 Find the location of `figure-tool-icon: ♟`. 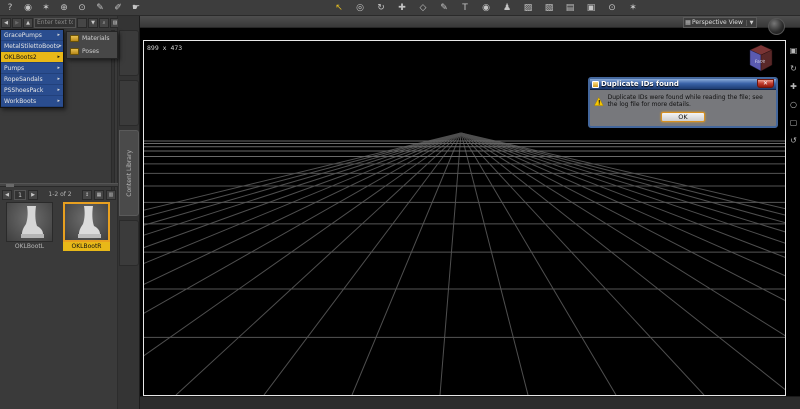

figure-tool-icon: ♟ is located at coordinates (507, 7).